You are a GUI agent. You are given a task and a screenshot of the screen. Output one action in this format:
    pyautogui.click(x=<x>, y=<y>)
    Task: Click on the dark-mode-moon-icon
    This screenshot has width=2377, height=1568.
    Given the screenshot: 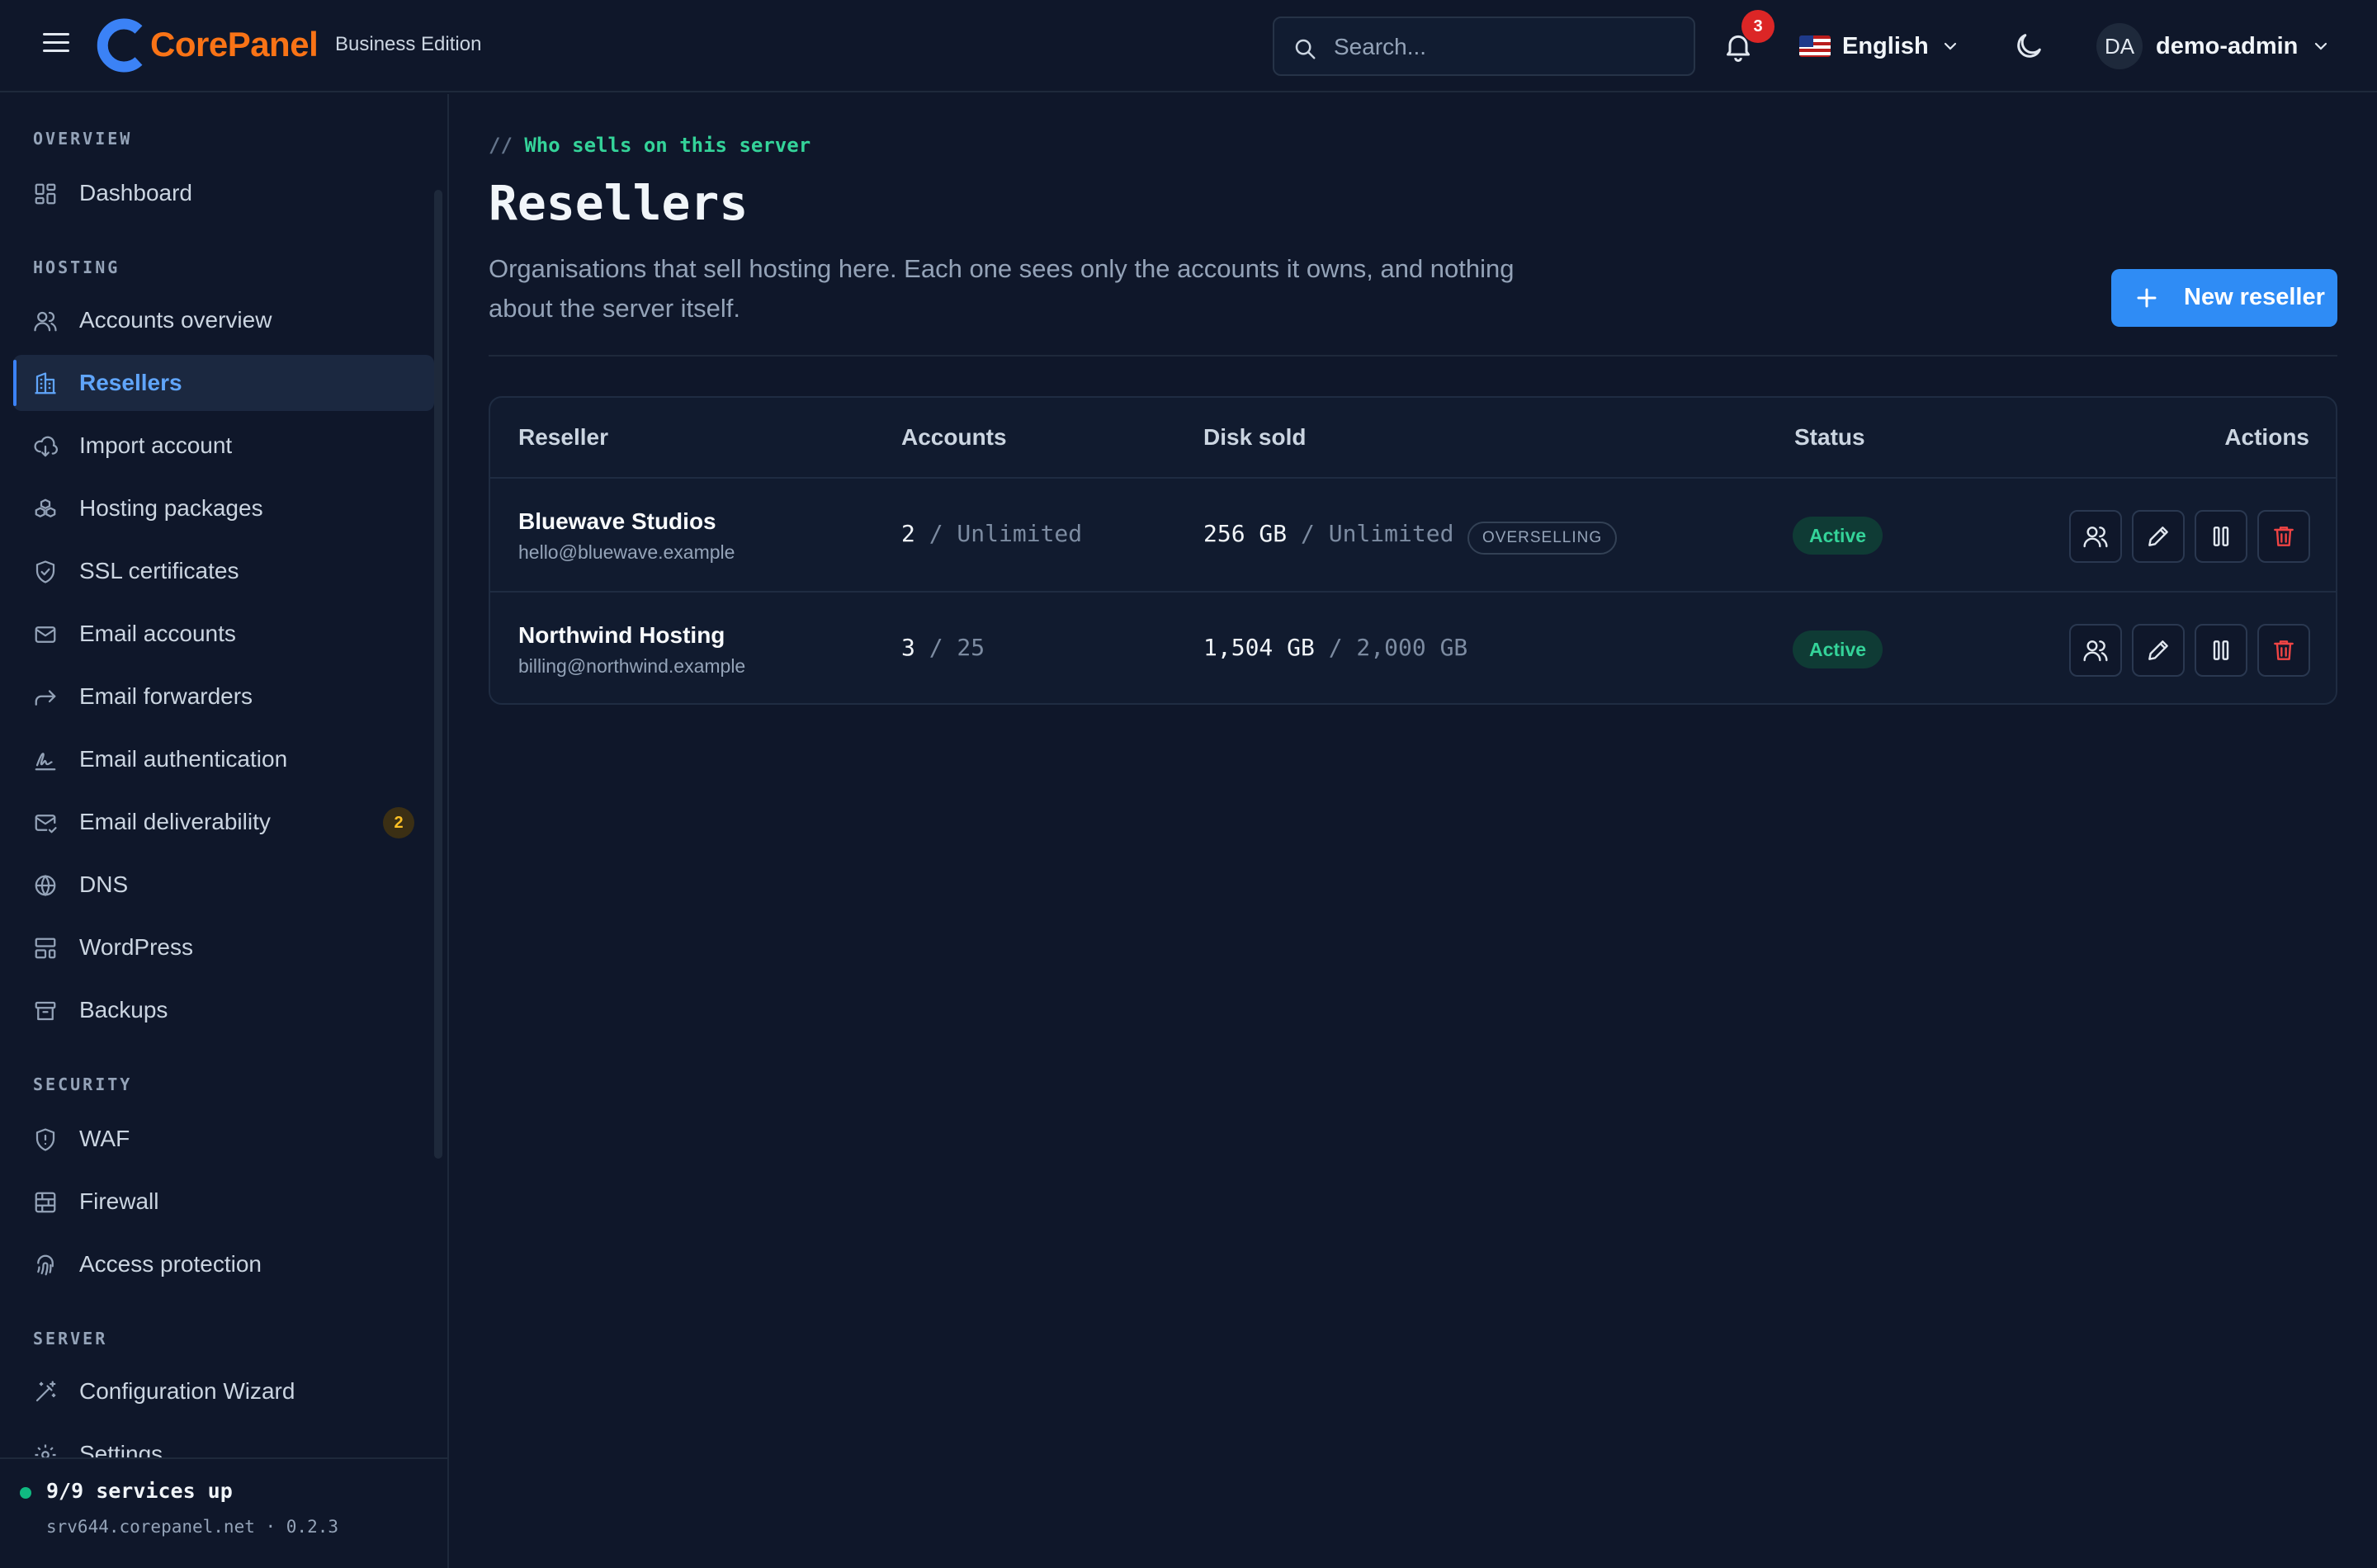 What is the action you would take?
    pyautogui.click(x=2028, y=46)
    